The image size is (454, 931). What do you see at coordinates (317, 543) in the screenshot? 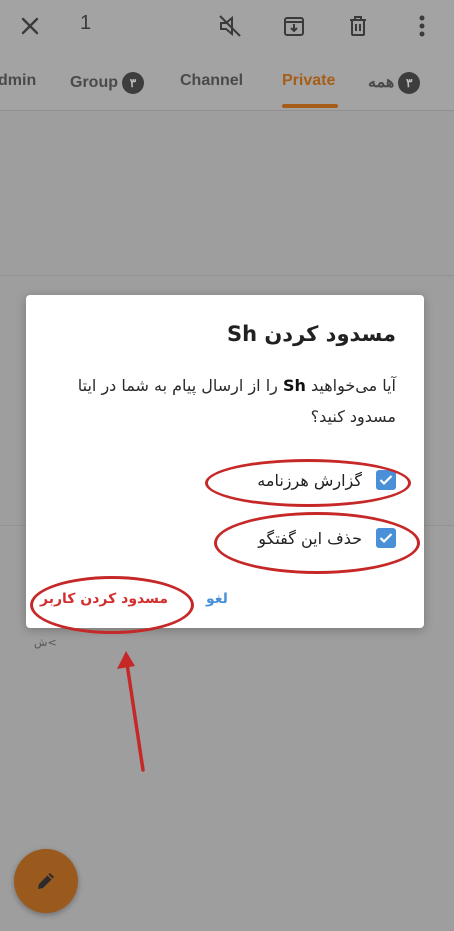
I see `annotation-ellipse-delete` at bounding box center [317, 543].